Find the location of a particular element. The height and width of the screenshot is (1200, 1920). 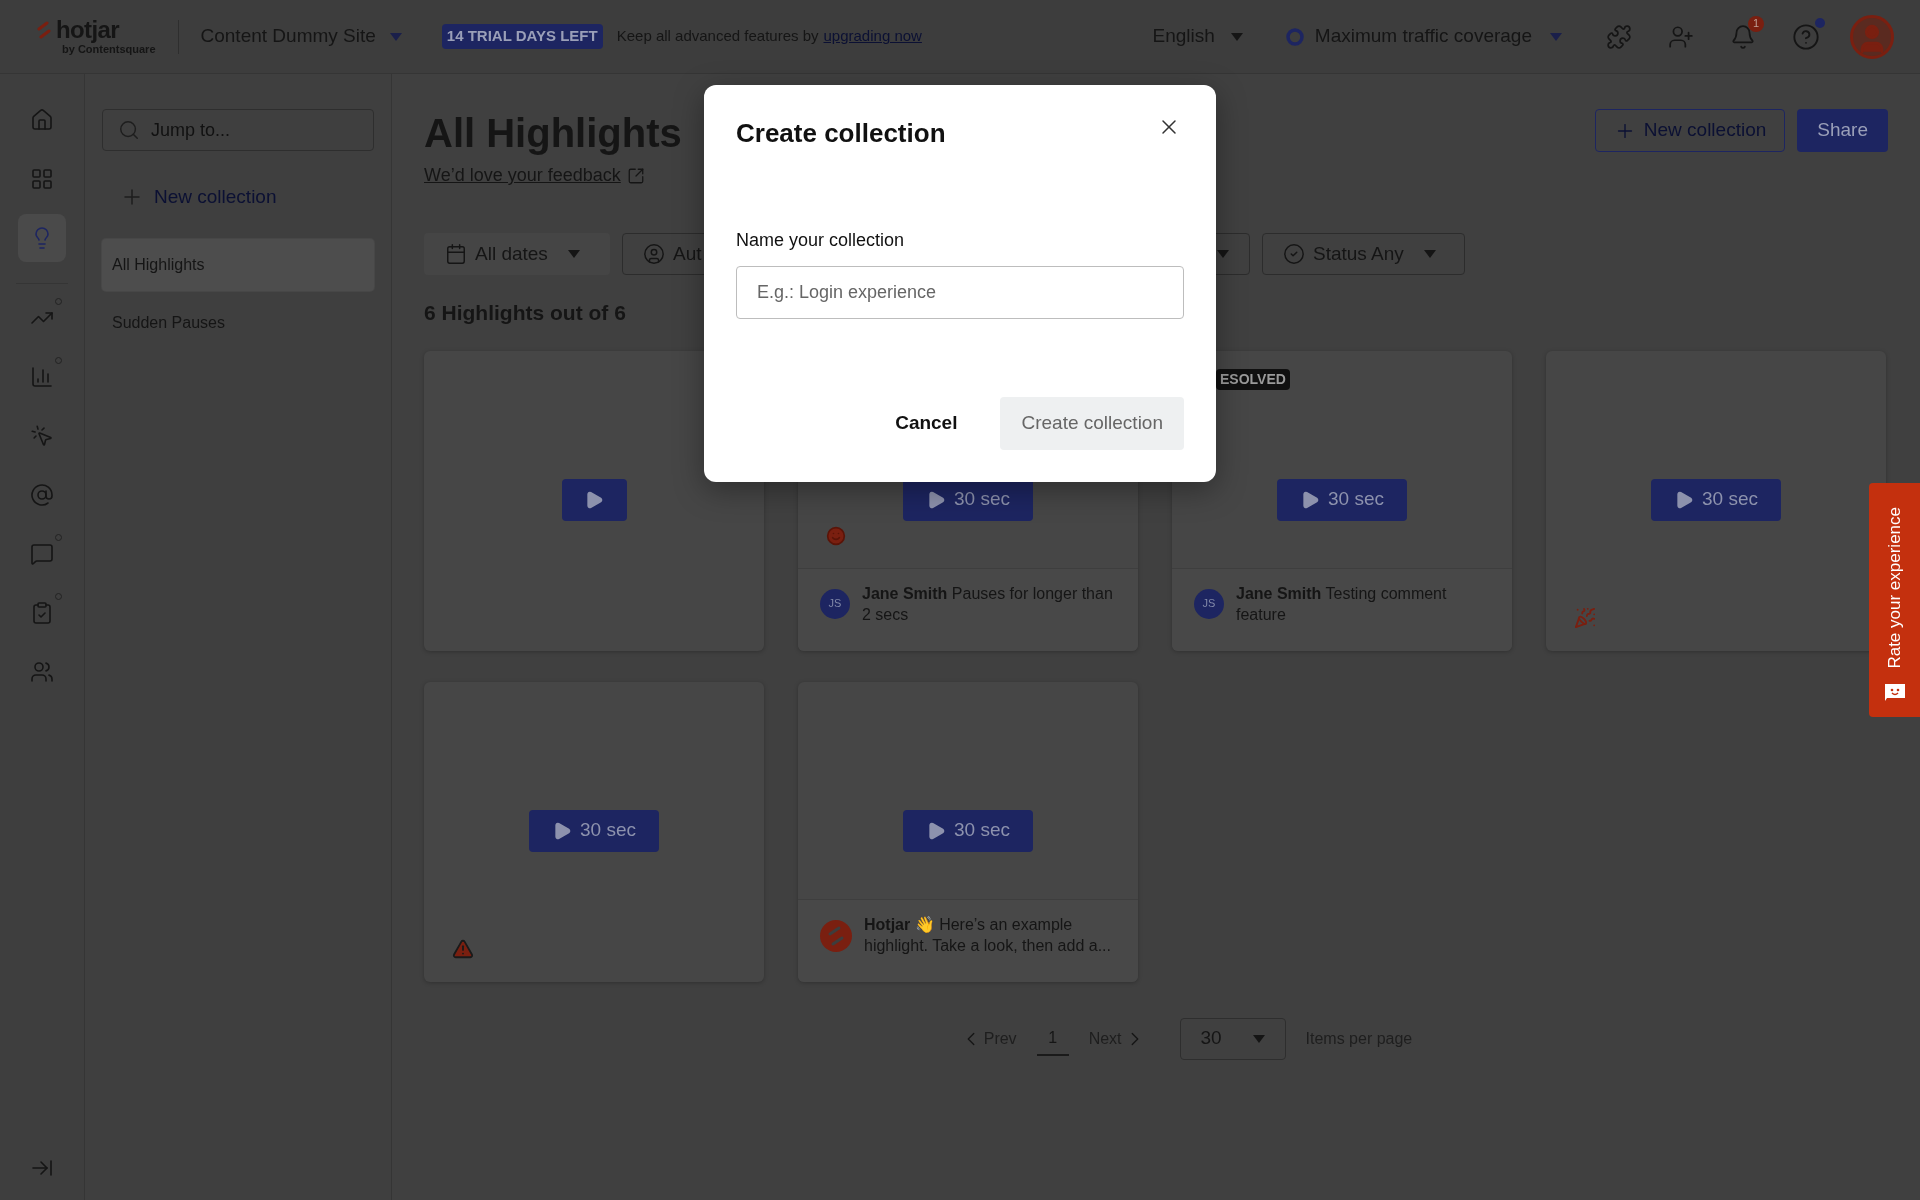

bell-icon is located at coordinates (1743, 36).